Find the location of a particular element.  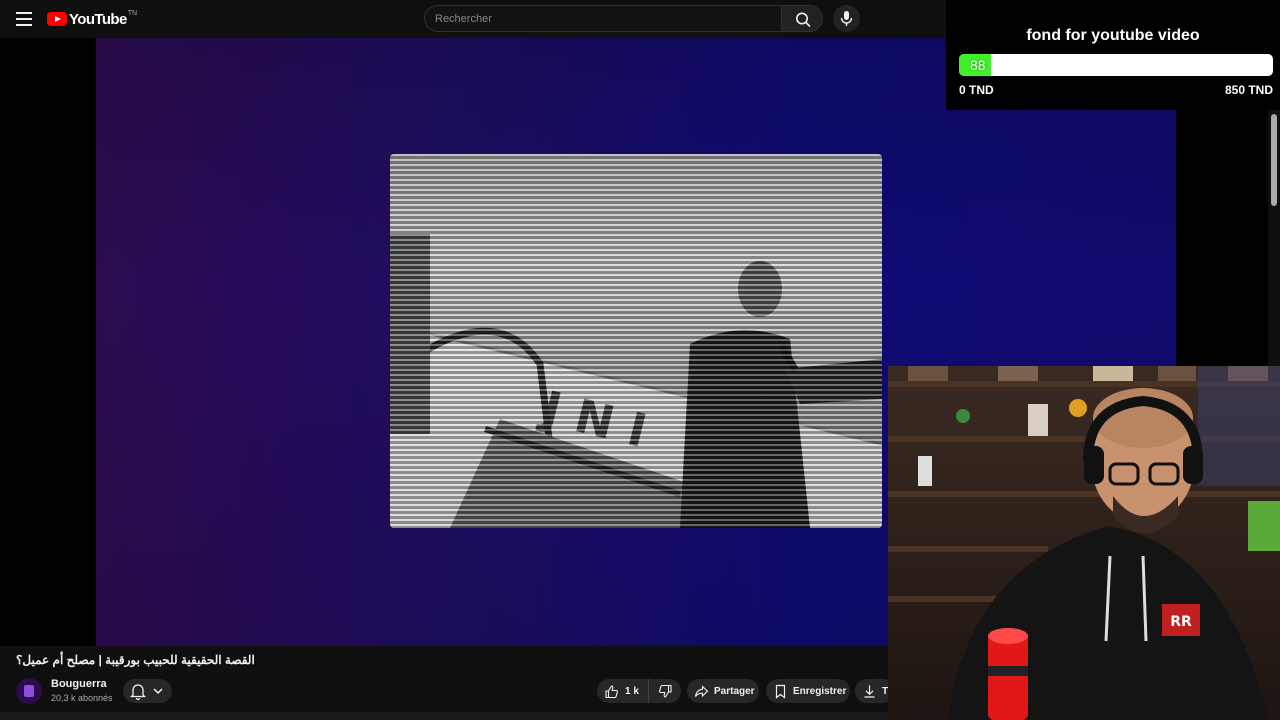

donation-goal-title: fond for youtube video is located at coordinates (1113, 35).